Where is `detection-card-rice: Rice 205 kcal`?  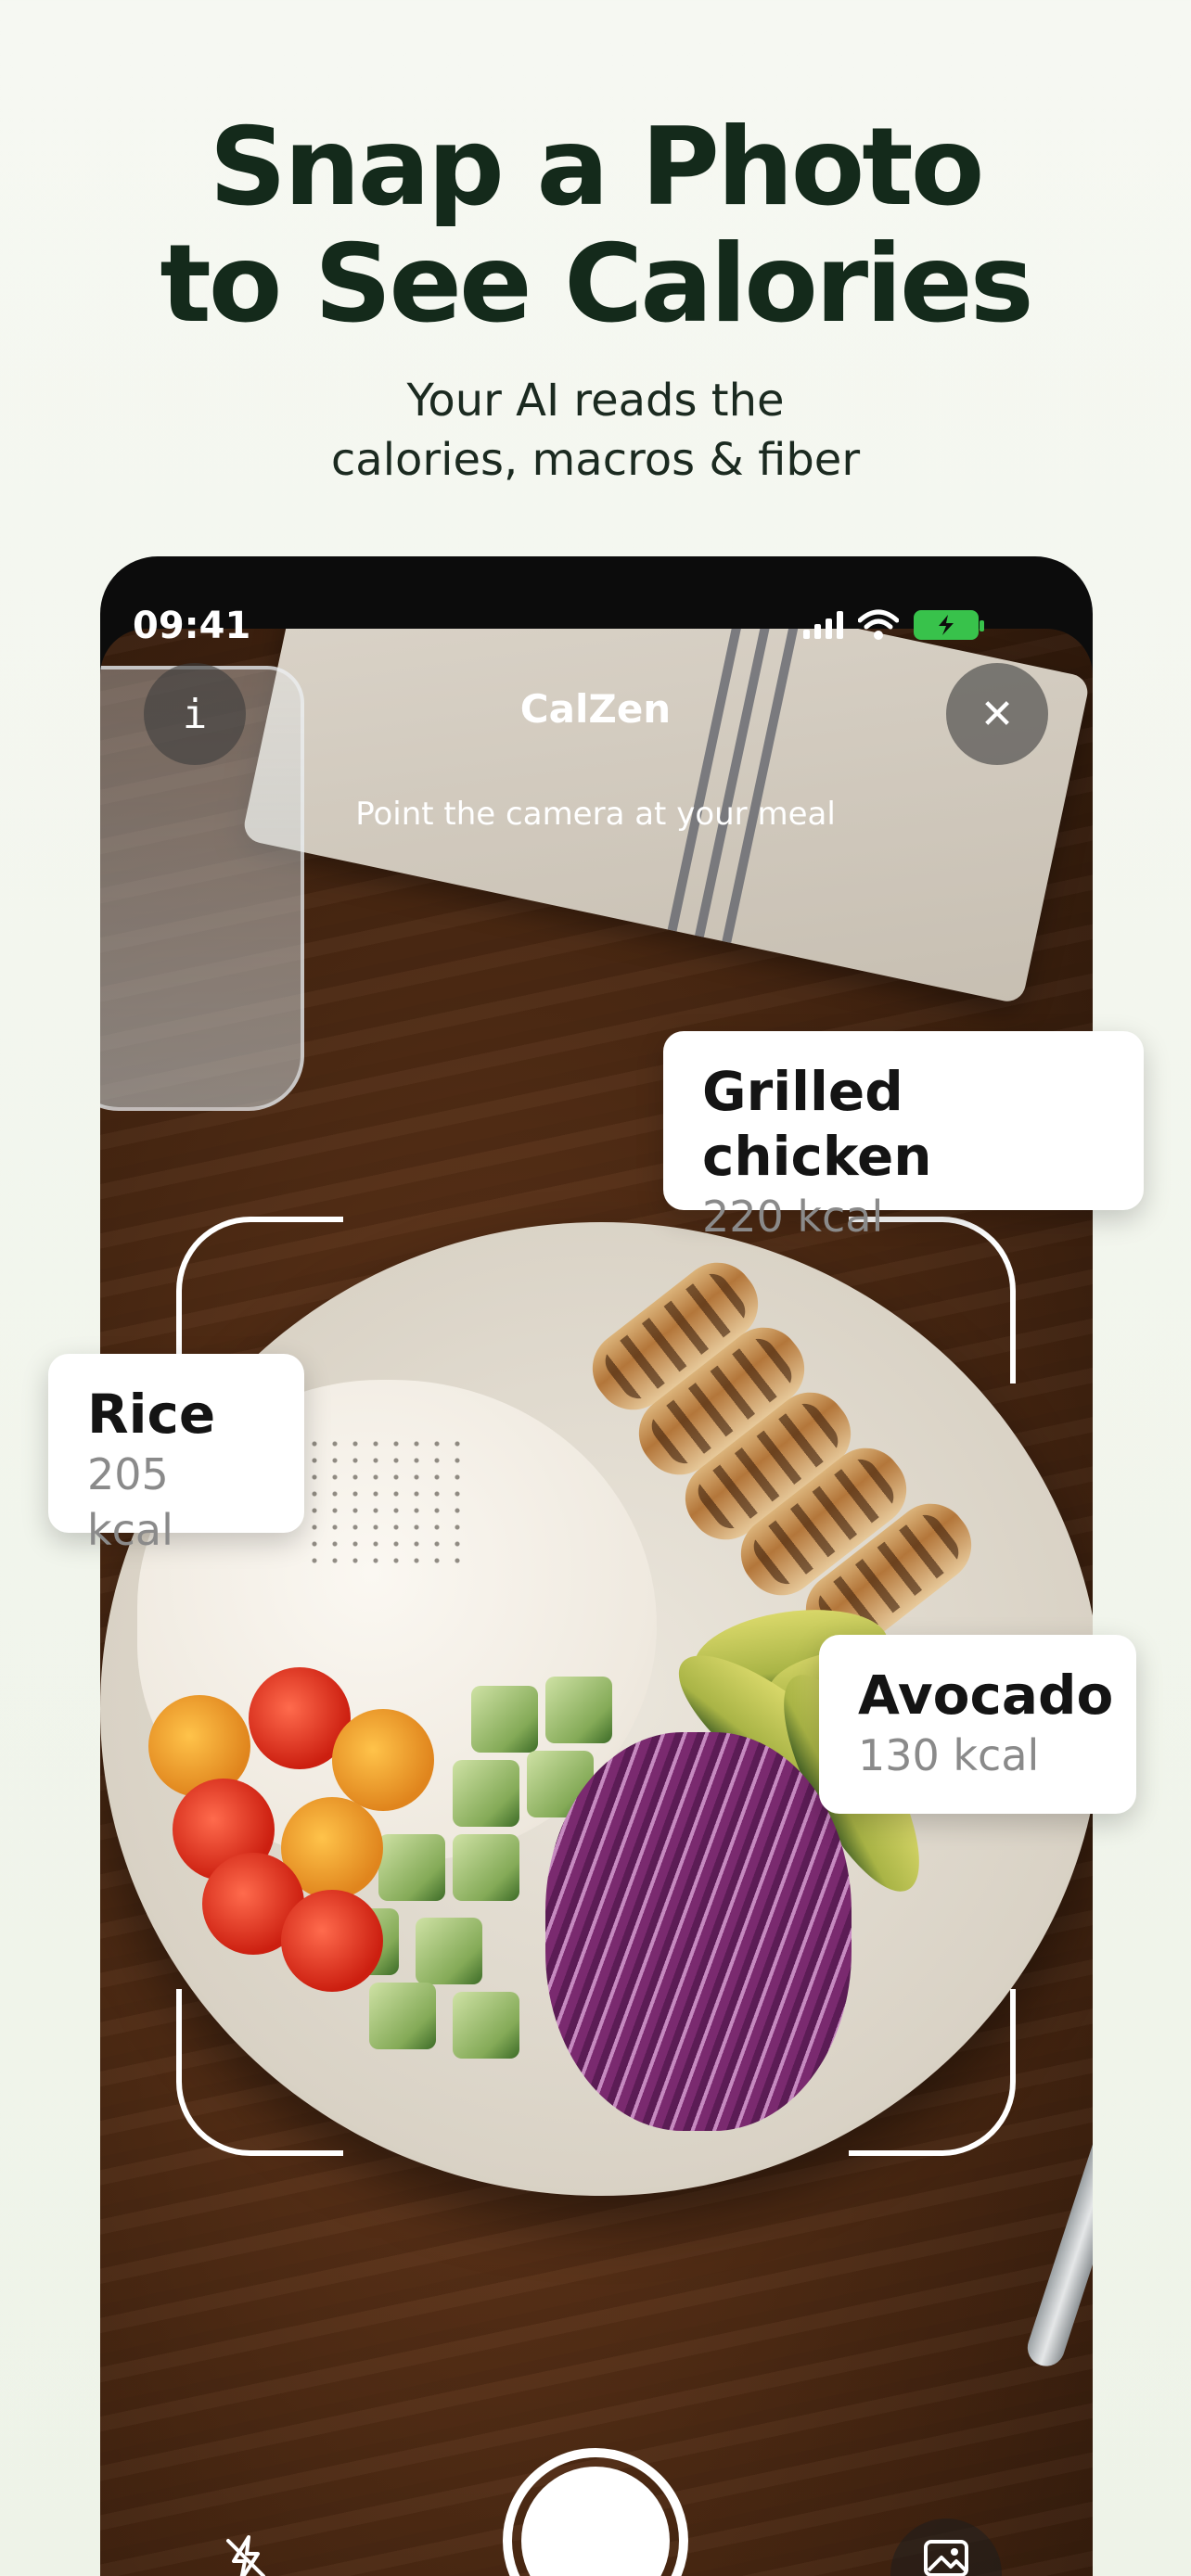 detection-card-rice: Rice 205 kcal is located at coordinates (176, 1454).